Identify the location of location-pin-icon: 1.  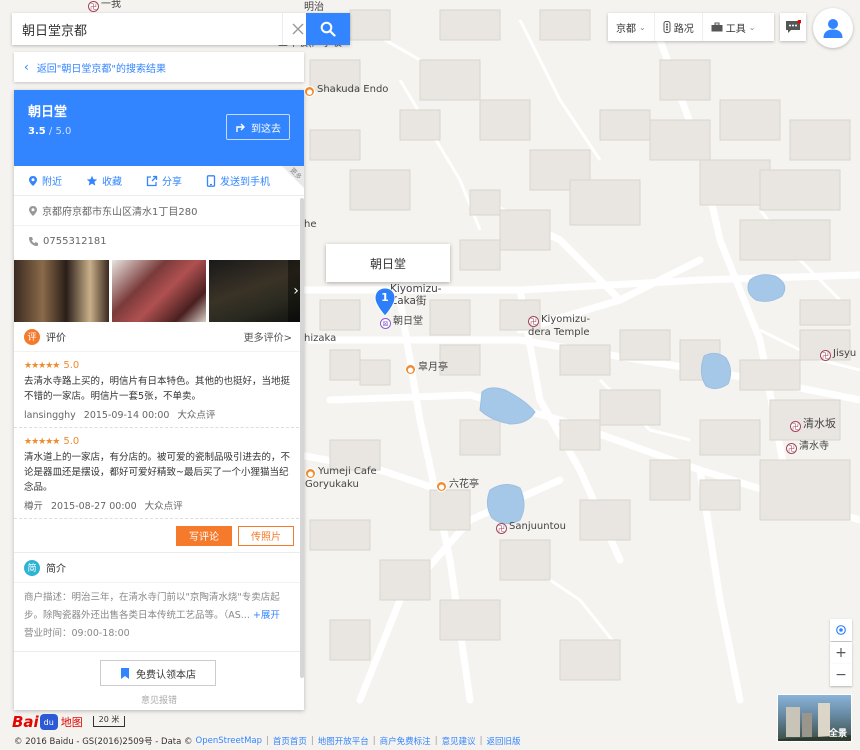
(385, 302).